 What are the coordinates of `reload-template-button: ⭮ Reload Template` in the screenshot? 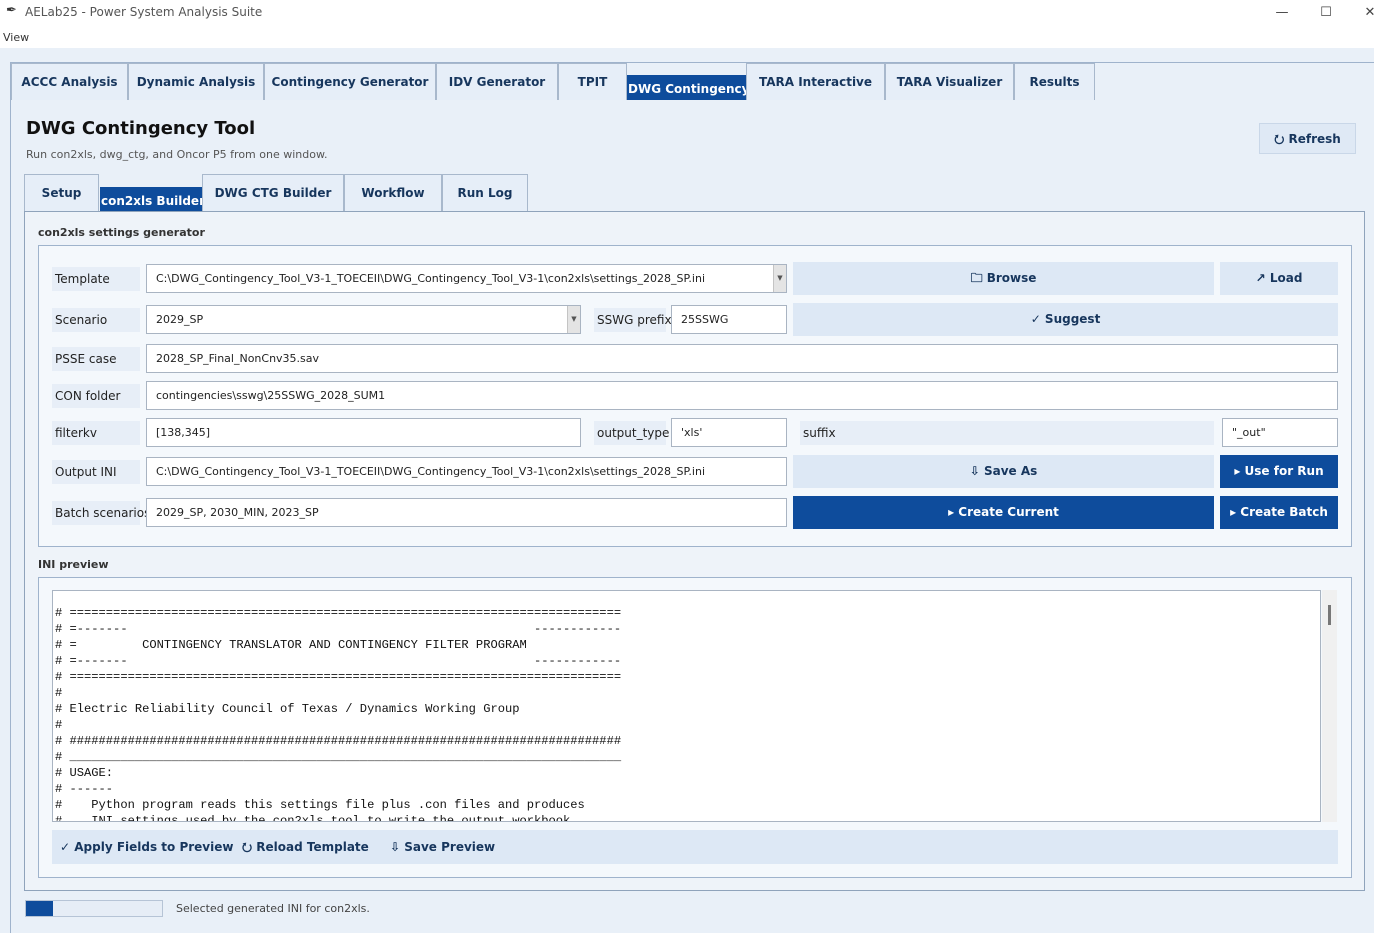 It's located at (305, 847).